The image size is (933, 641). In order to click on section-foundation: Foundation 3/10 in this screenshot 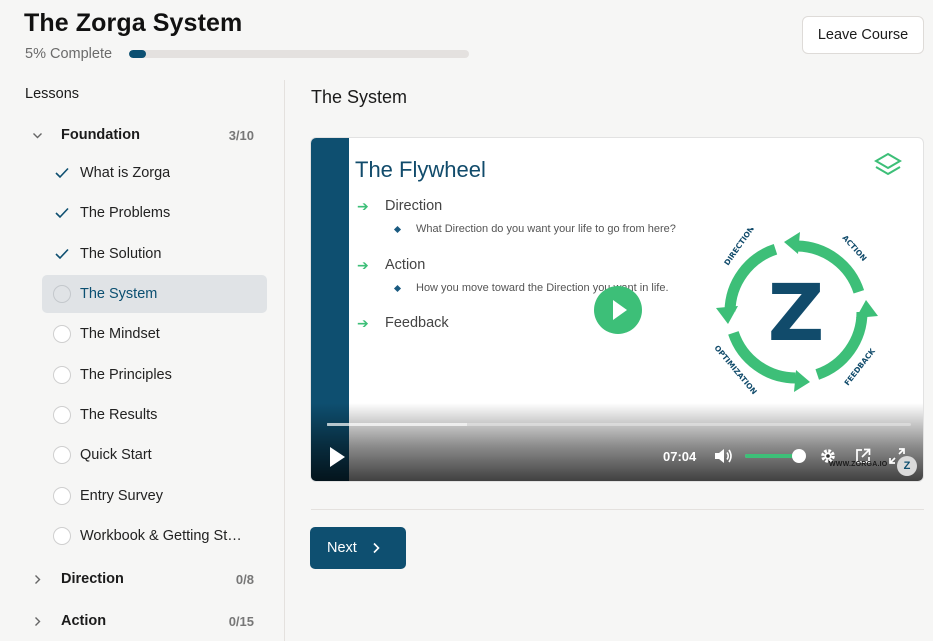, I will do `click(145, 135)`.